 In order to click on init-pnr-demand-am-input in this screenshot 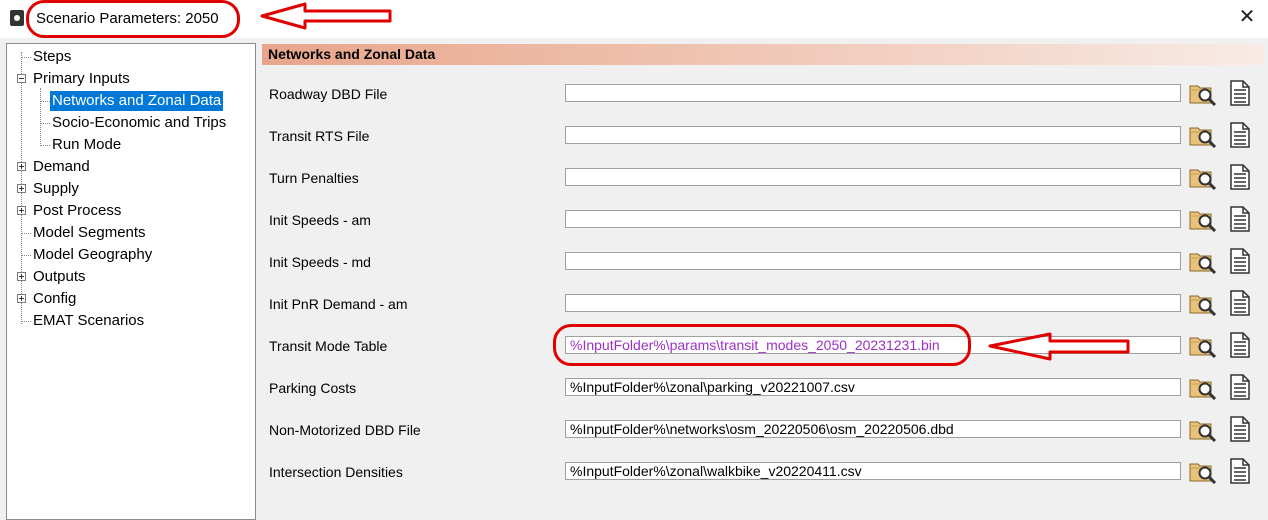, I will do `click(873, 303)`.